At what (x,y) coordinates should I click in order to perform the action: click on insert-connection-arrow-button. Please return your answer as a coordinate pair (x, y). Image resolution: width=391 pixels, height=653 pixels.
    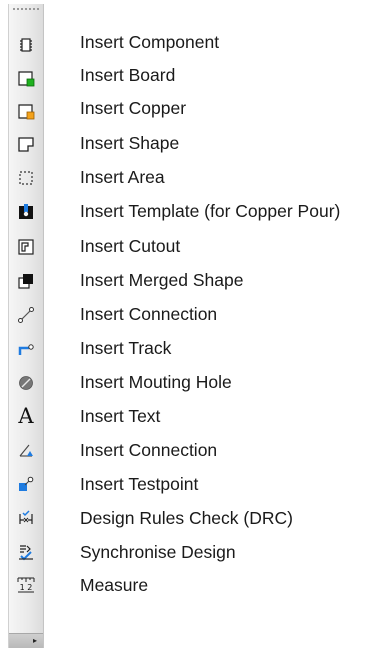
    Looking at the image, I should click on (26, 450).